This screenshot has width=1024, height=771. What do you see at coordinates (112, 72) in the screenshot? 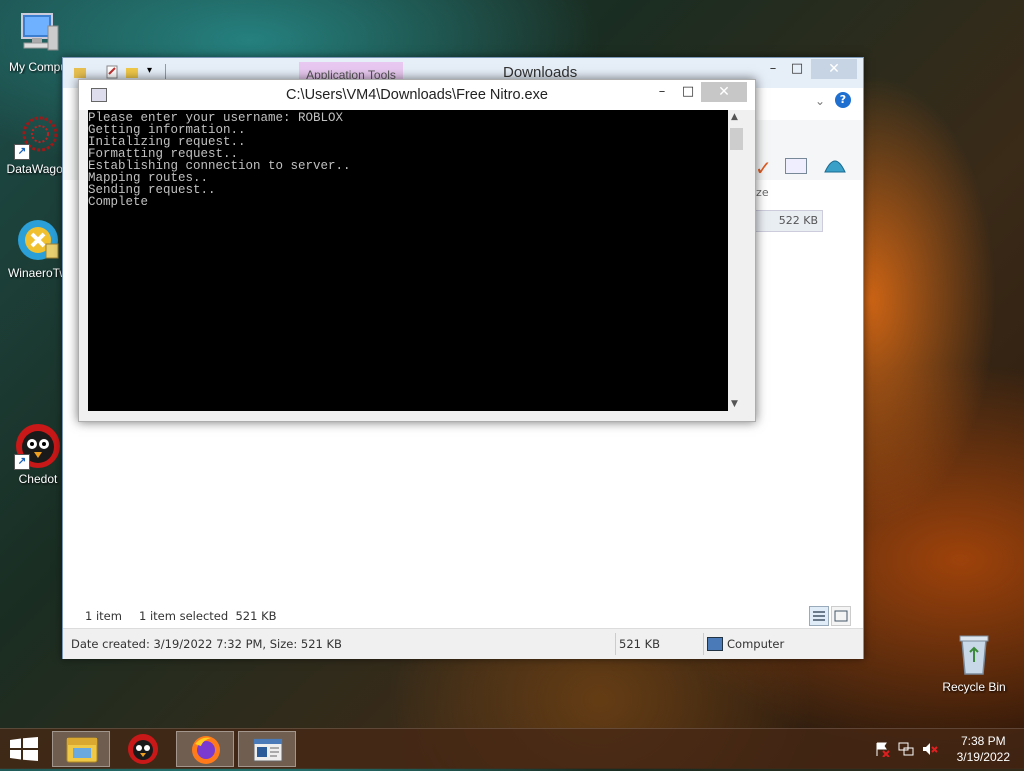
I see `properties-icon` at bounding box center [112, 72].